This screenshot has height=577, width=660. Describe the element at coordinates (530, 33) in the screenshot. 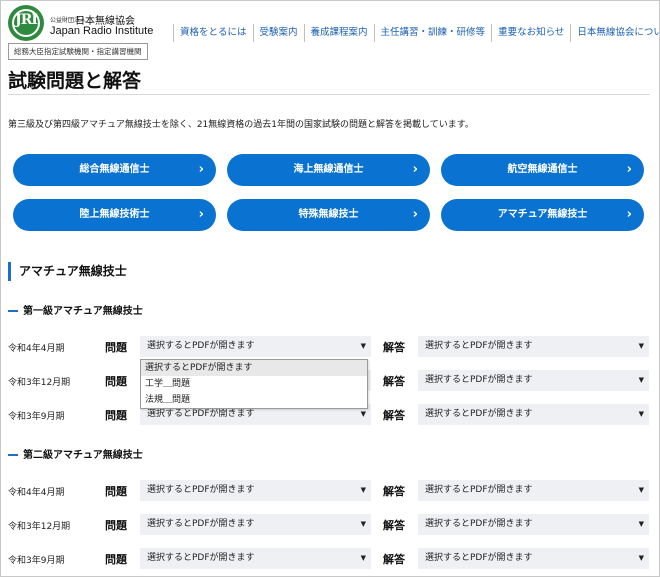

I see `nav-item-notices: 重要なお知らせ` at that location.